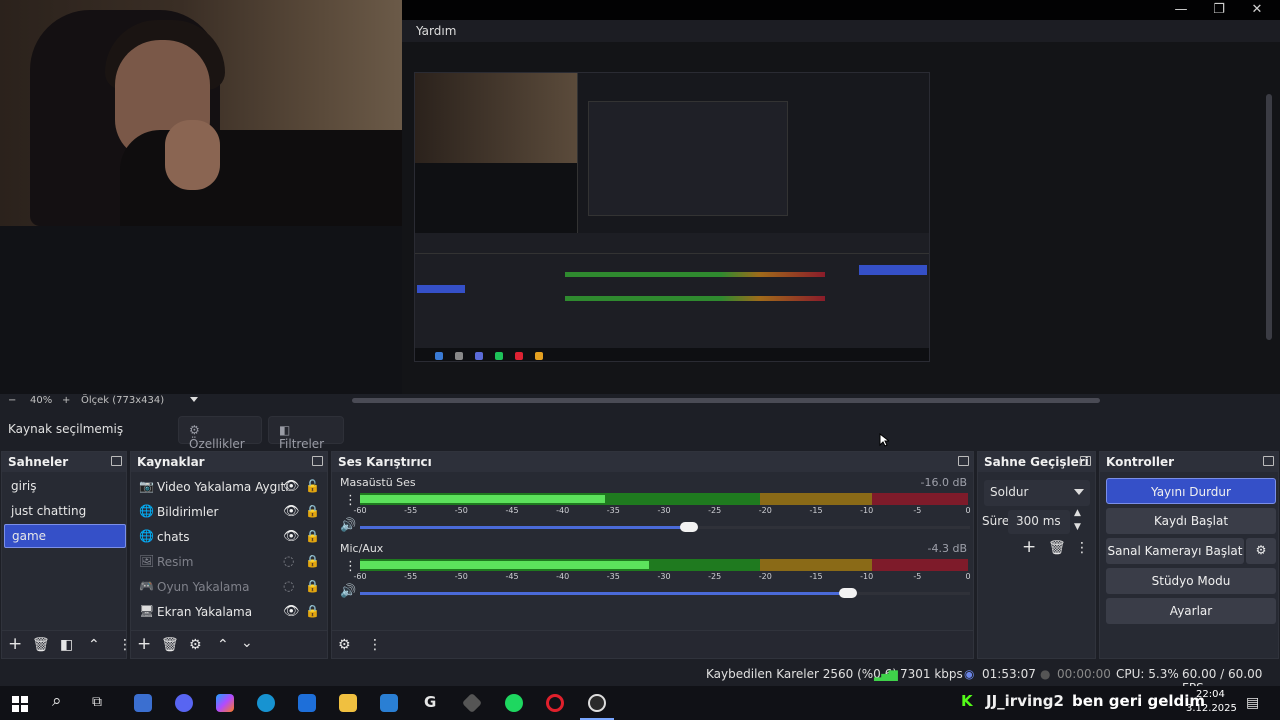 The height and width of the screenshot is (720, 1280). I want to click on add-scene-icon: +, so click(15, 644).